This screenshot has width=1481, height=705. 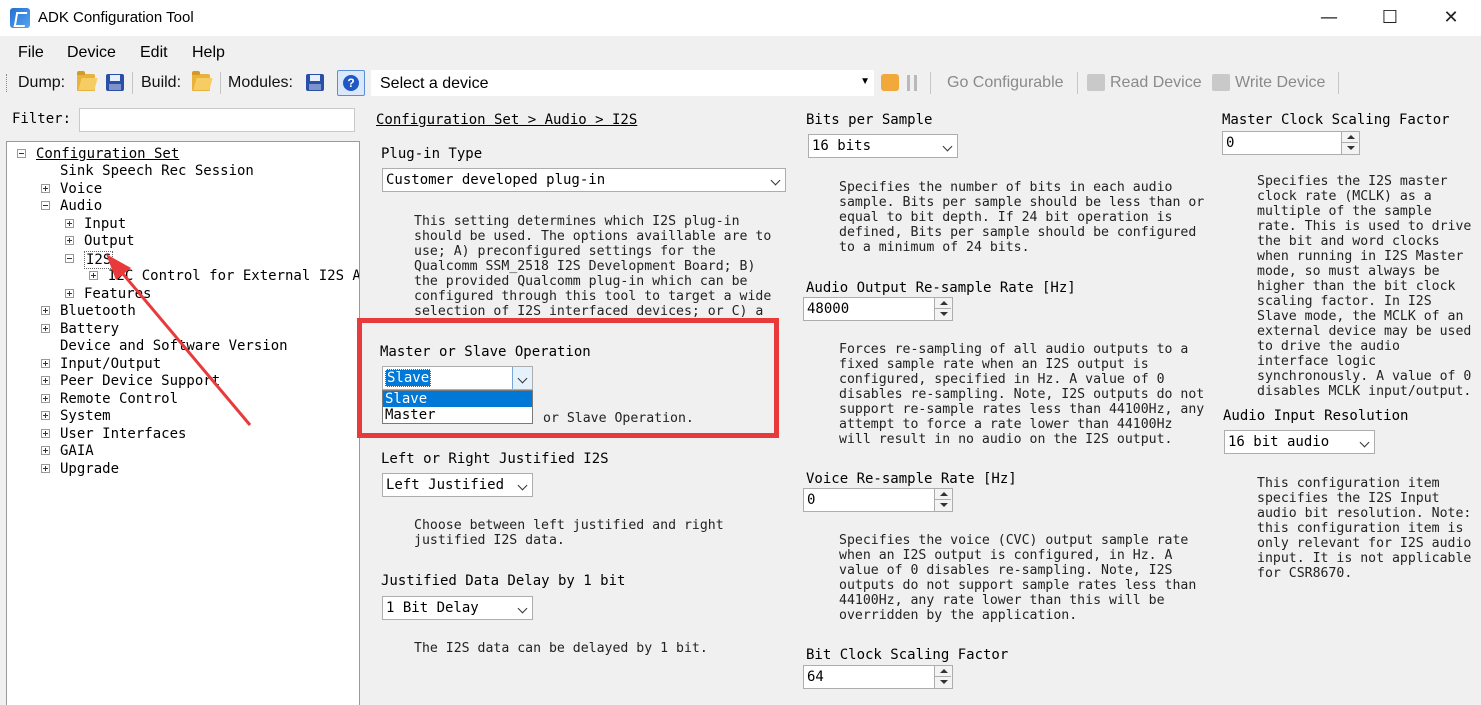 I want to click on tree-node-label: Features, so click(x=118, y=294).